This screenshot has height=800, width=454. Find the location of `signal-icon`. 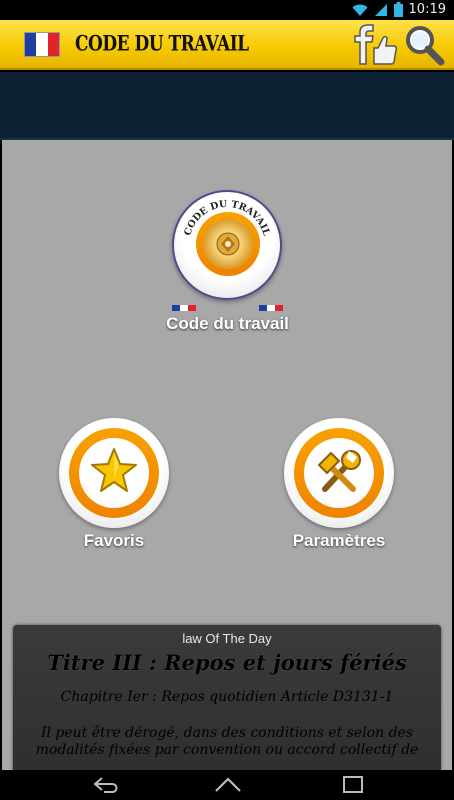

signal-icon is located at coordinates (380, 9).